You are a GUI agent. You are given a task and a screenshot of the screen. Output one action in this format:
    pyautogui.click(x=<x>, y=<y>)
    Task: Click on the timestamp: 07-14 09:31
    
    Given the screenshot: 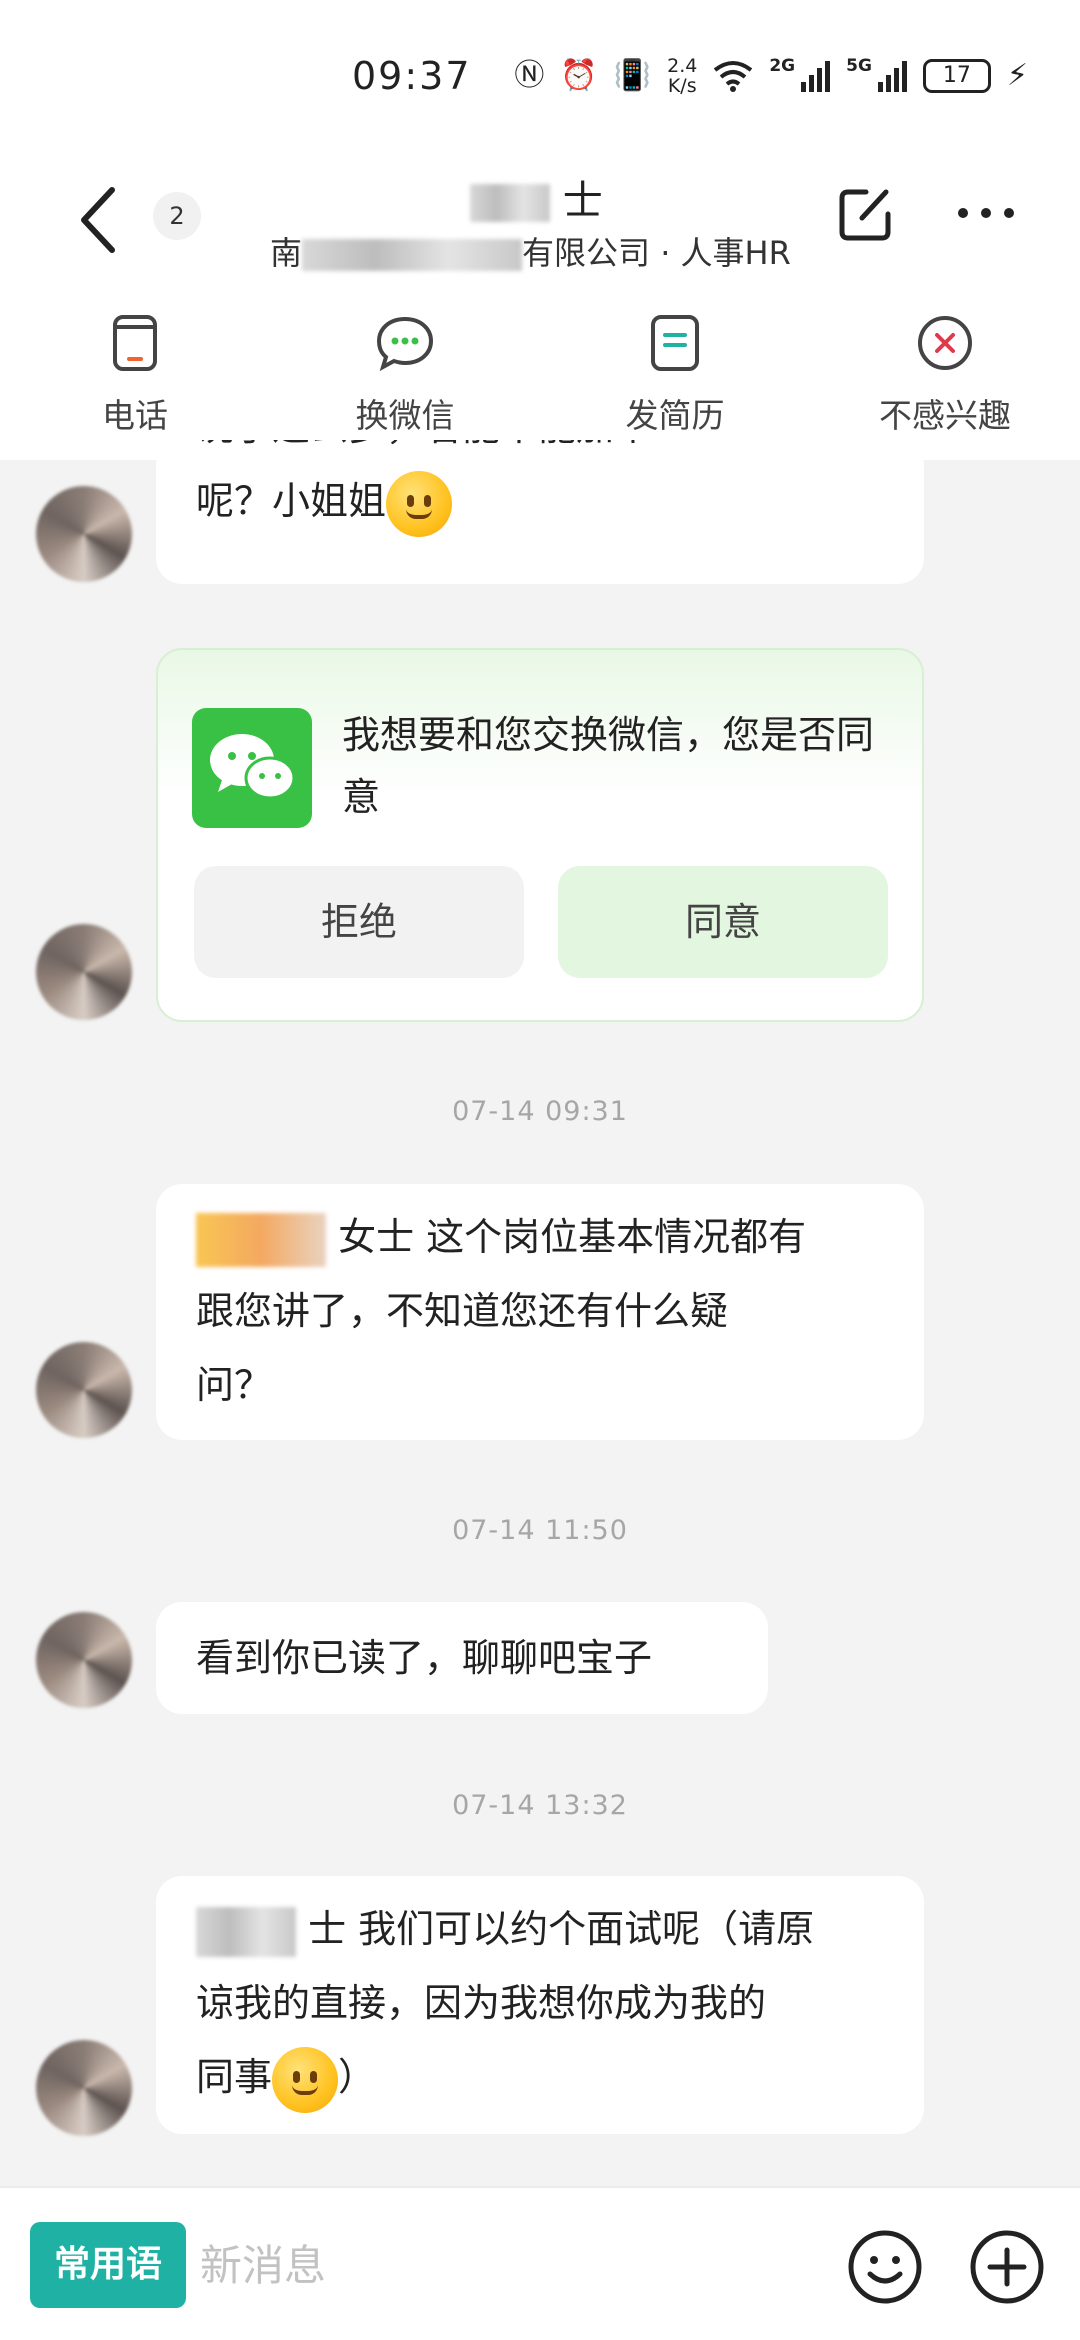 What is the action you would take?
    pyautogui.click(x=540, y=1111)
    